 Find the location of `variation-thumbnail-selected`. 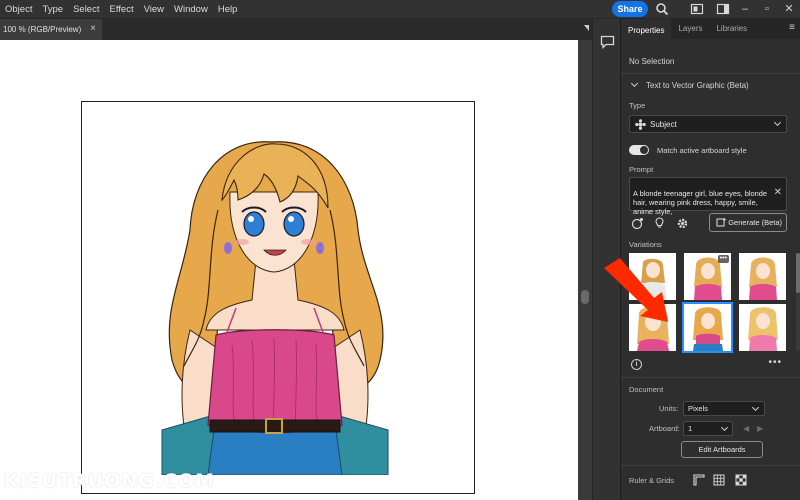

variation-thumbnail-selected is located at coordinates (707, 327).